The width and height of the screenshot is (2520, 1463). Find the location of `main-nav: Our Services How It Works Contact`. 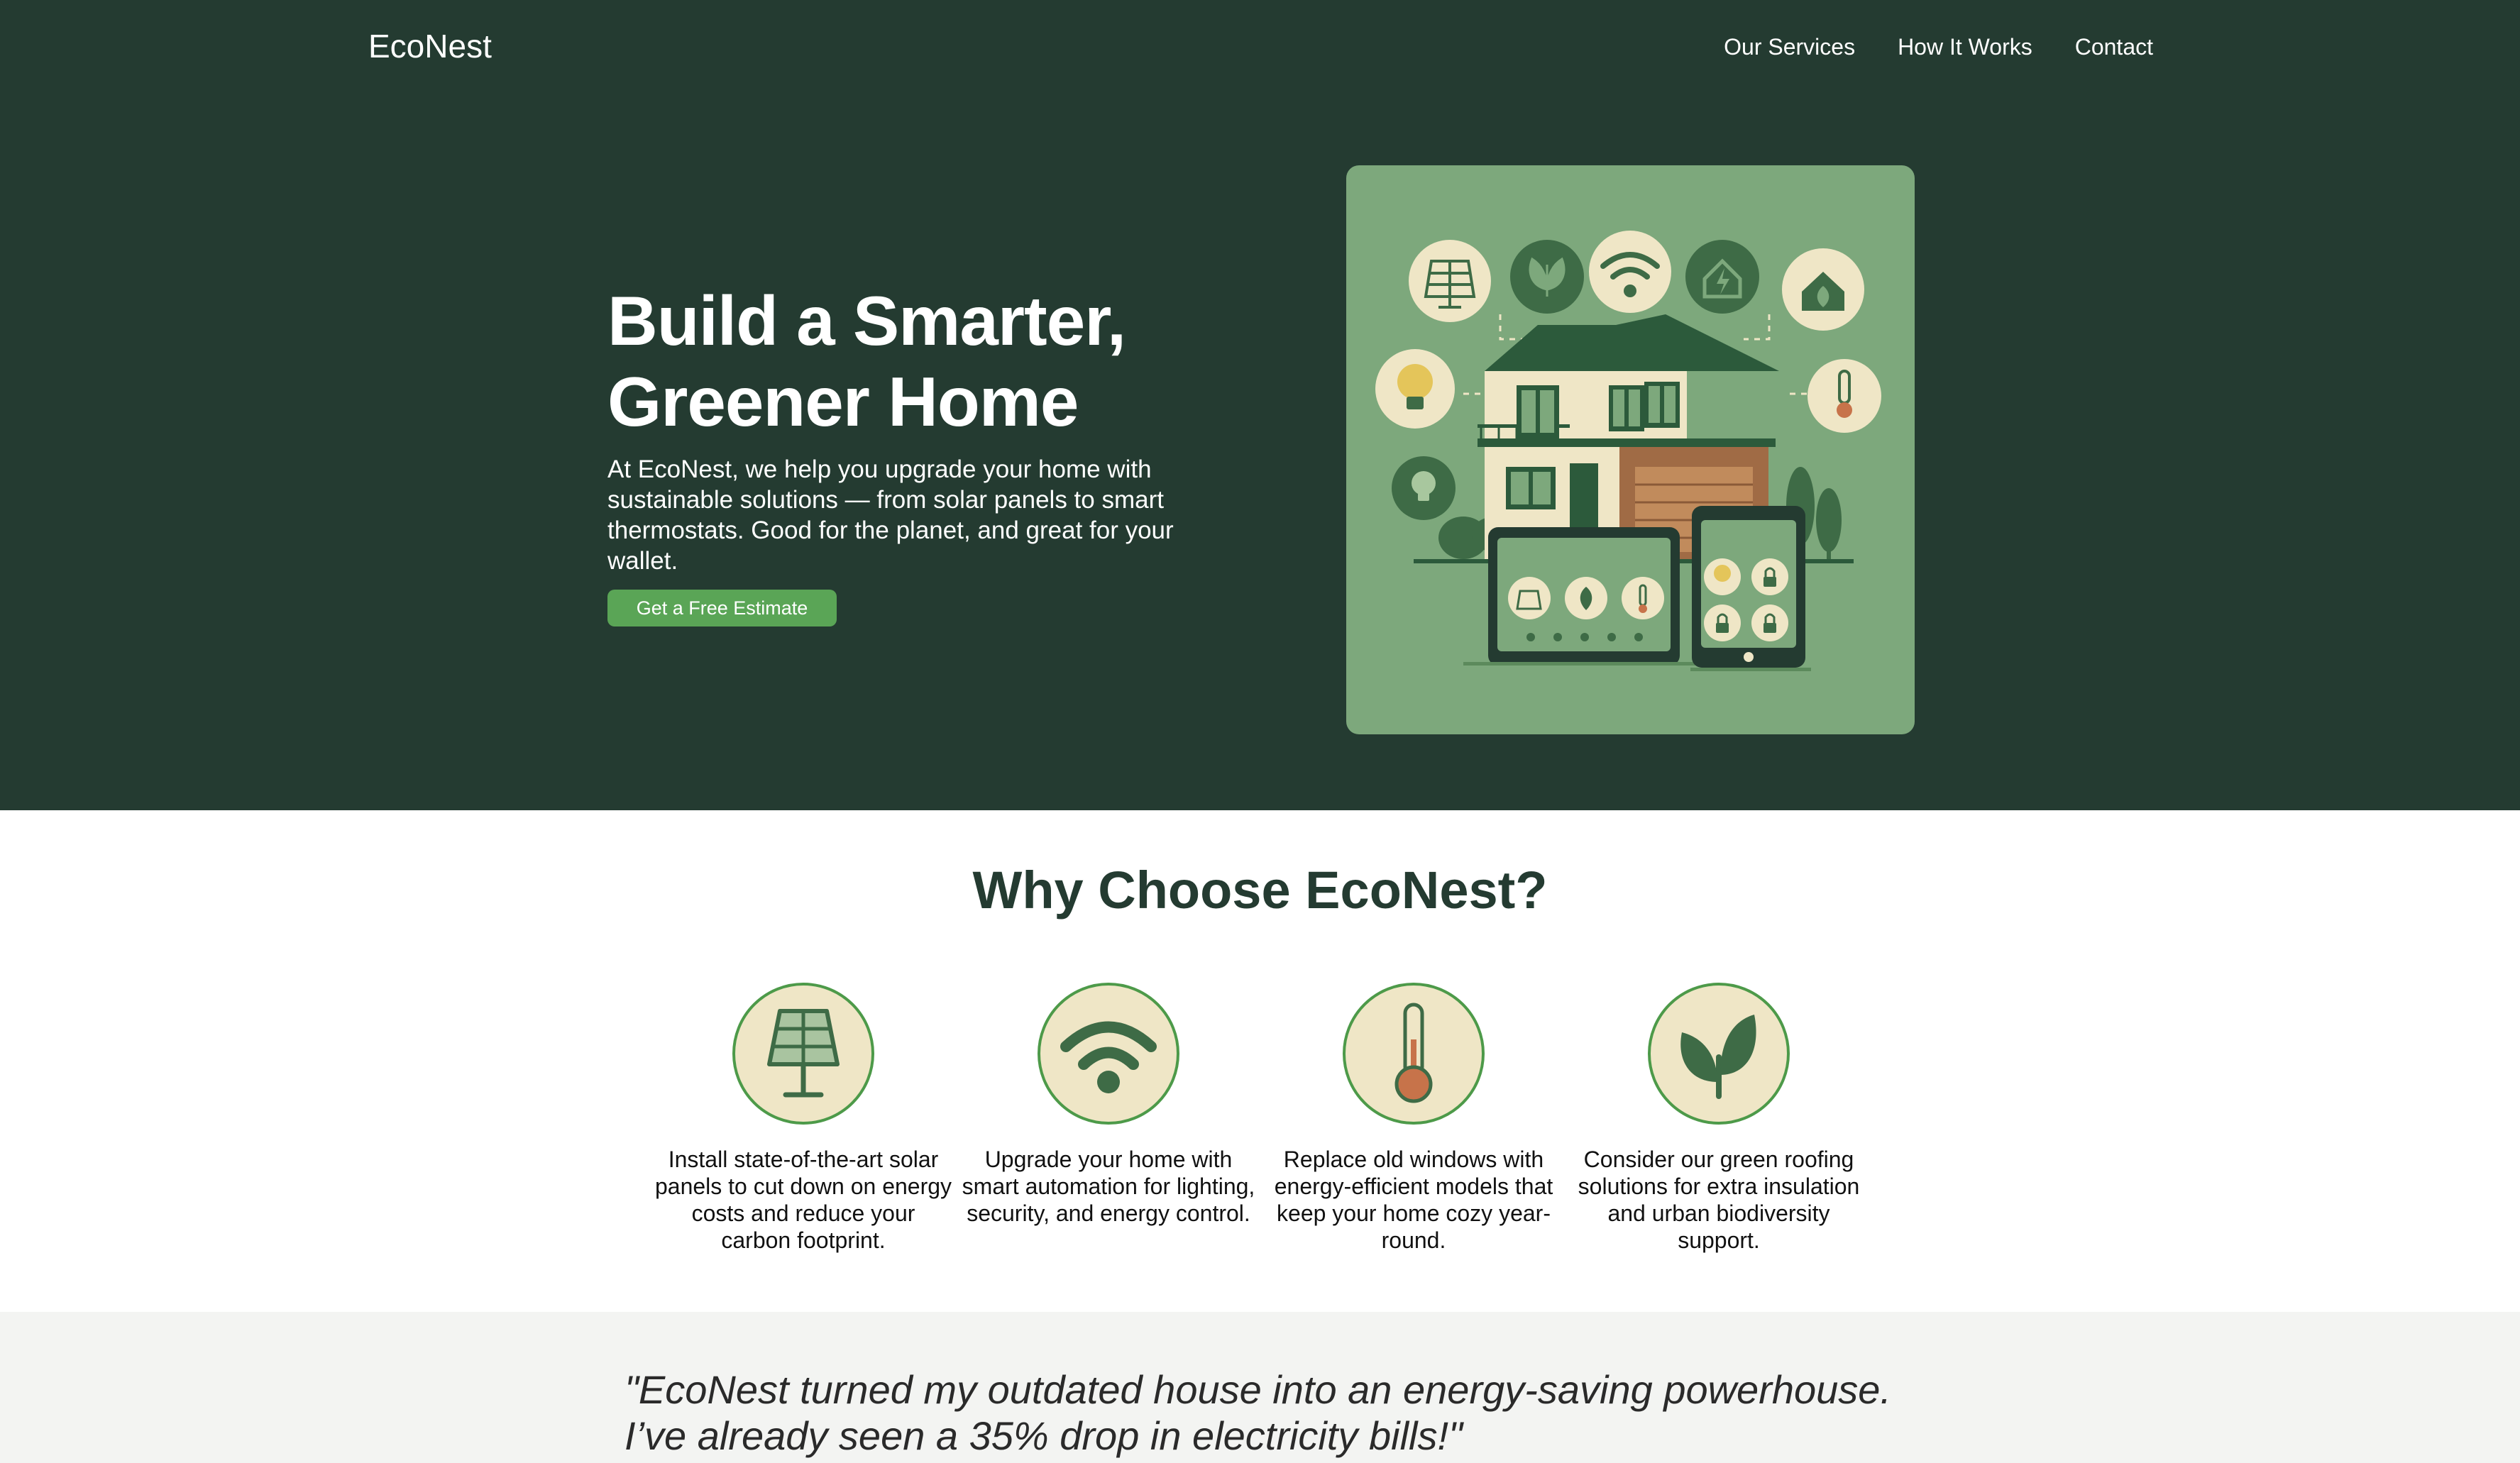

main-nav: Our Services How It Works Contact is located at coordinates (1939, 47).